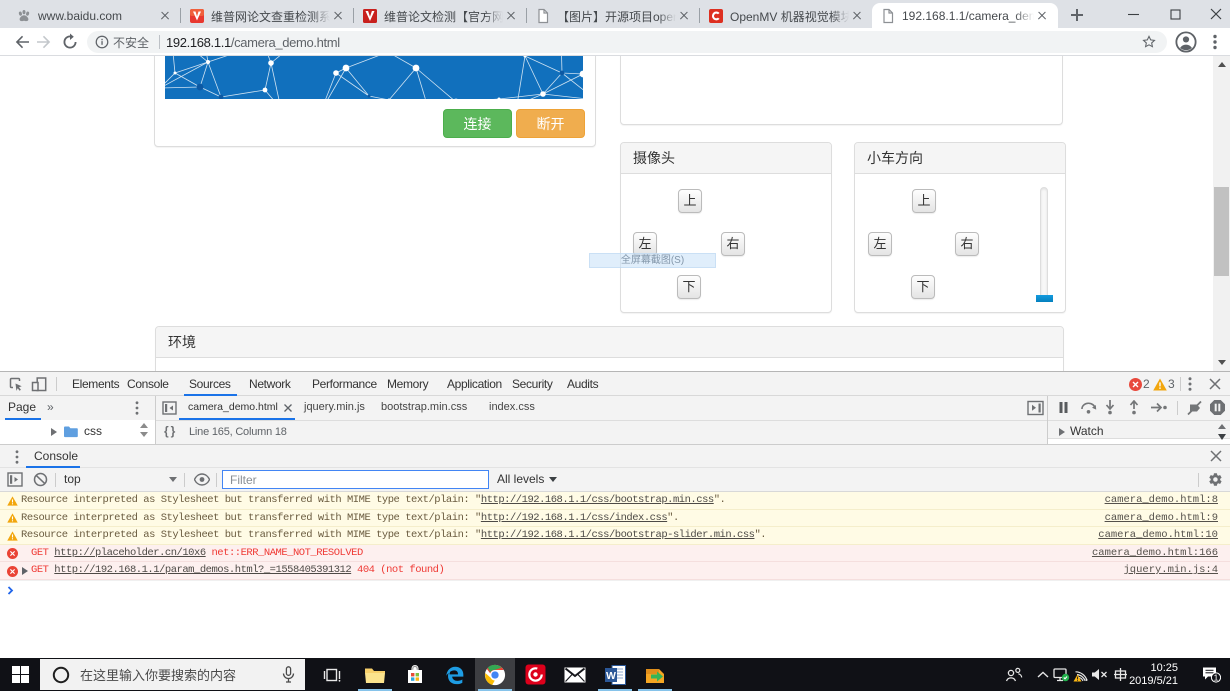  I want to click on console-source-link: camera_demo.html:166, so click(1155, 553).